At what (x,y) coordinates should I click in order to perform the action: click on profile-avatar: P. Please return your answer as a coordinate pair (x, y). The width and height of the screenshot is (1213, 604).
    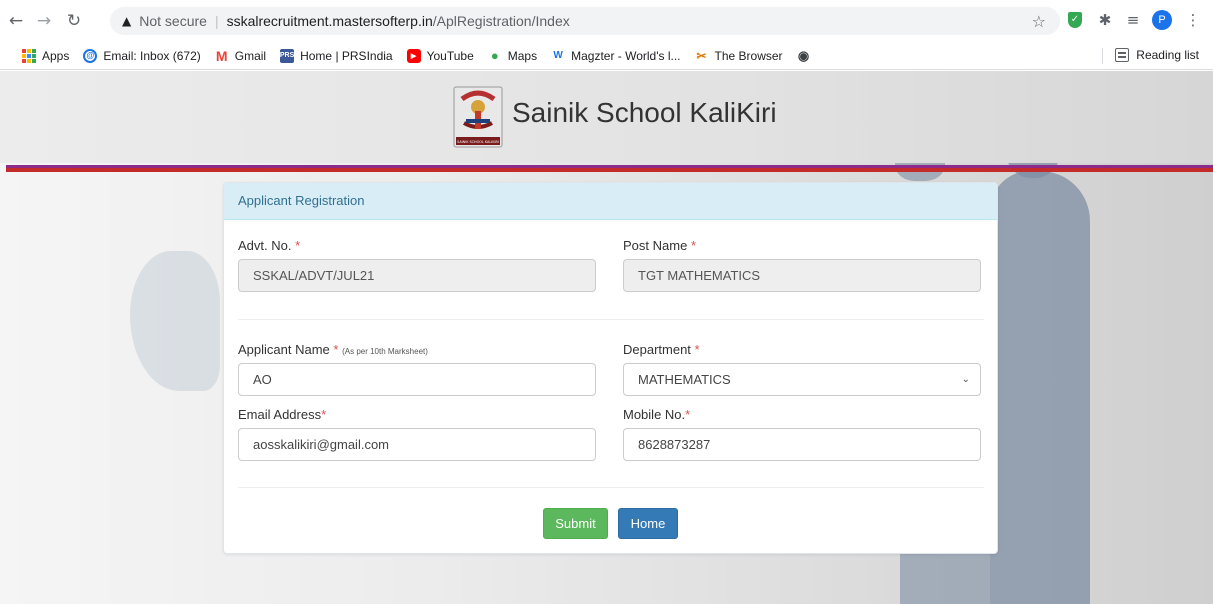
    Looking at the image, I should click on (1162, 20).